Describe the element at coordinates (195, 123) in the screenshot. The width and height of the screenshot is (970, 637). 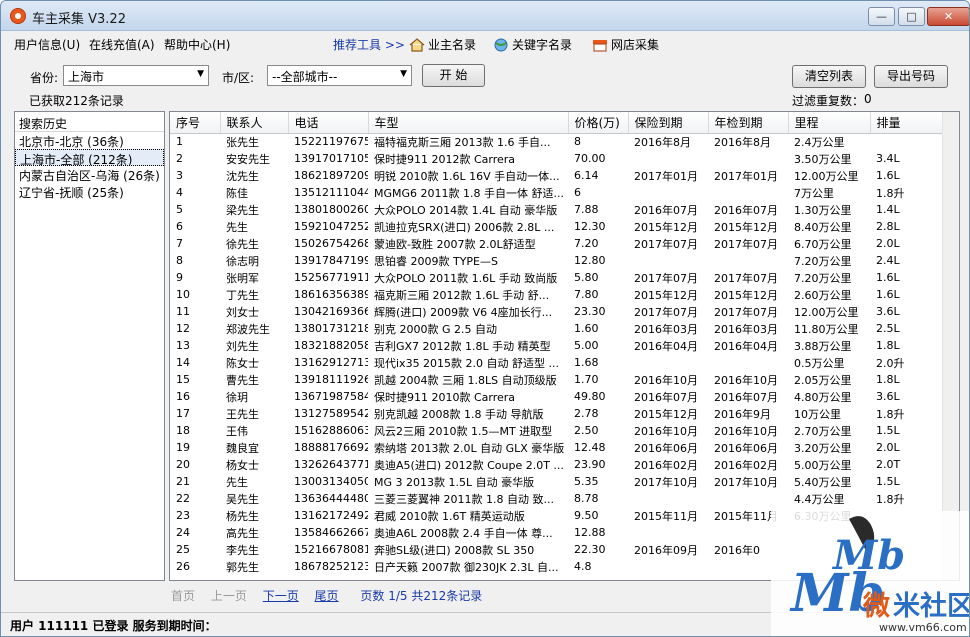
I see `column-header: 序号` at that location.